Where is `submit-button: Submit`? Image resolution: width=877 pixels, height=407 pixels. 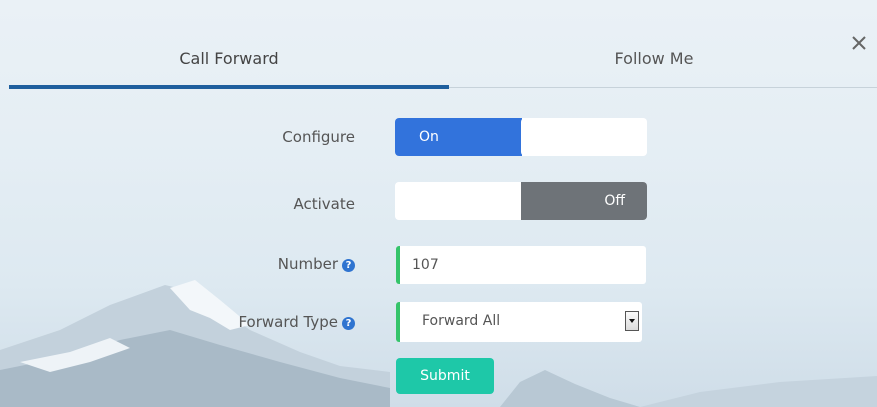
submit-button: Submit is located at coordinates (445, 376).